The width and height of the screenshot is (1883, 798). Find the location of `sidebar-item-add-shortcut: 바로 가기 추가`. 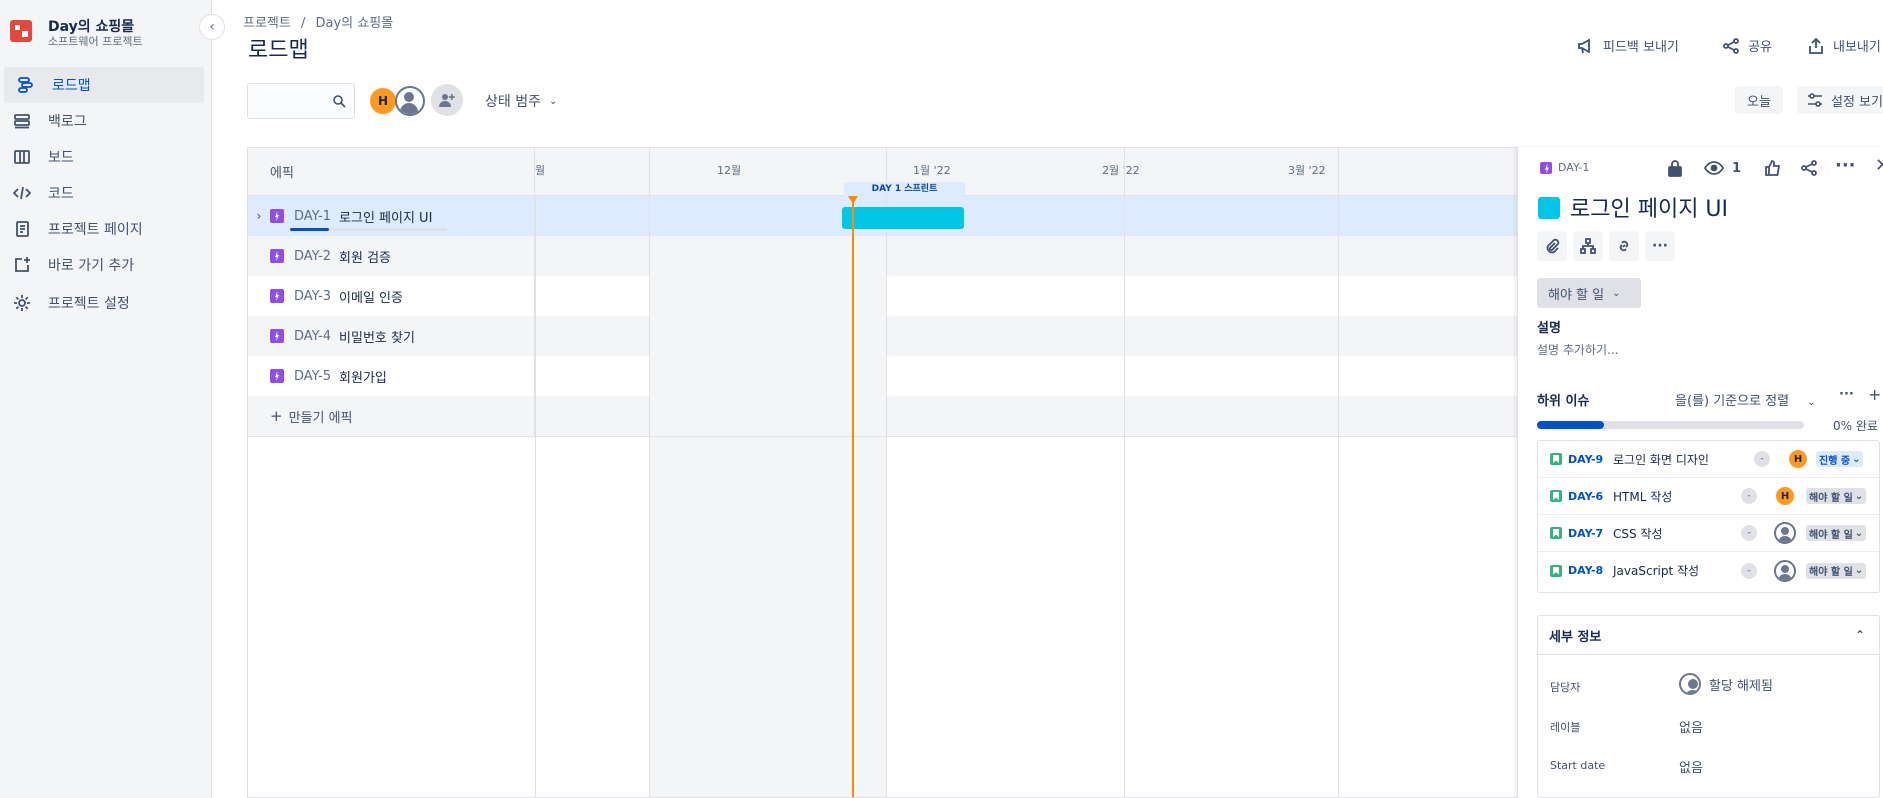

sidebar-item-add-shortcut: 바로 가기 추가 is located at coordinates (102, 265).